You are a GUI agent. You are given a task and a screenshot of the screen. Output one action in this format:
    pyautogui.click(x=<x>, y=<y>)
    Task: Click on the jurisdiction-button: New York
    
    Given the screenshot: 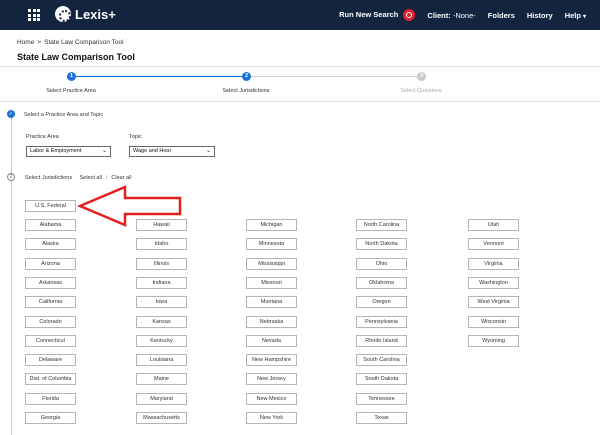 What is the action you would take?
    pyautogui.click(x=271, y=418)
    